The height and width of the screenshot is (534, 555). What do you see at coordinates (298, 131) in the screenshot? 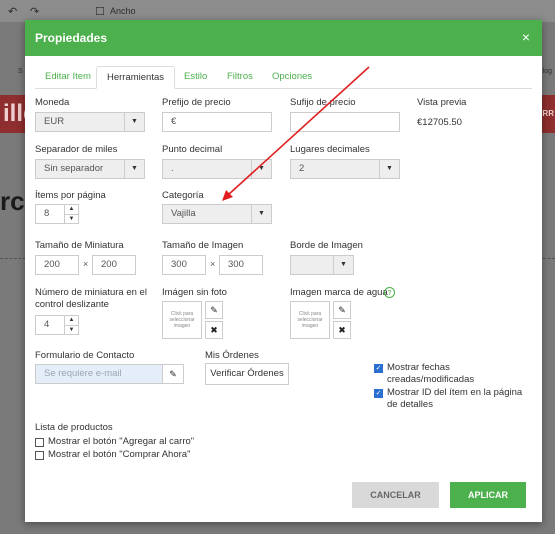
I see `arrow-line` at bounding box center [298, 131].